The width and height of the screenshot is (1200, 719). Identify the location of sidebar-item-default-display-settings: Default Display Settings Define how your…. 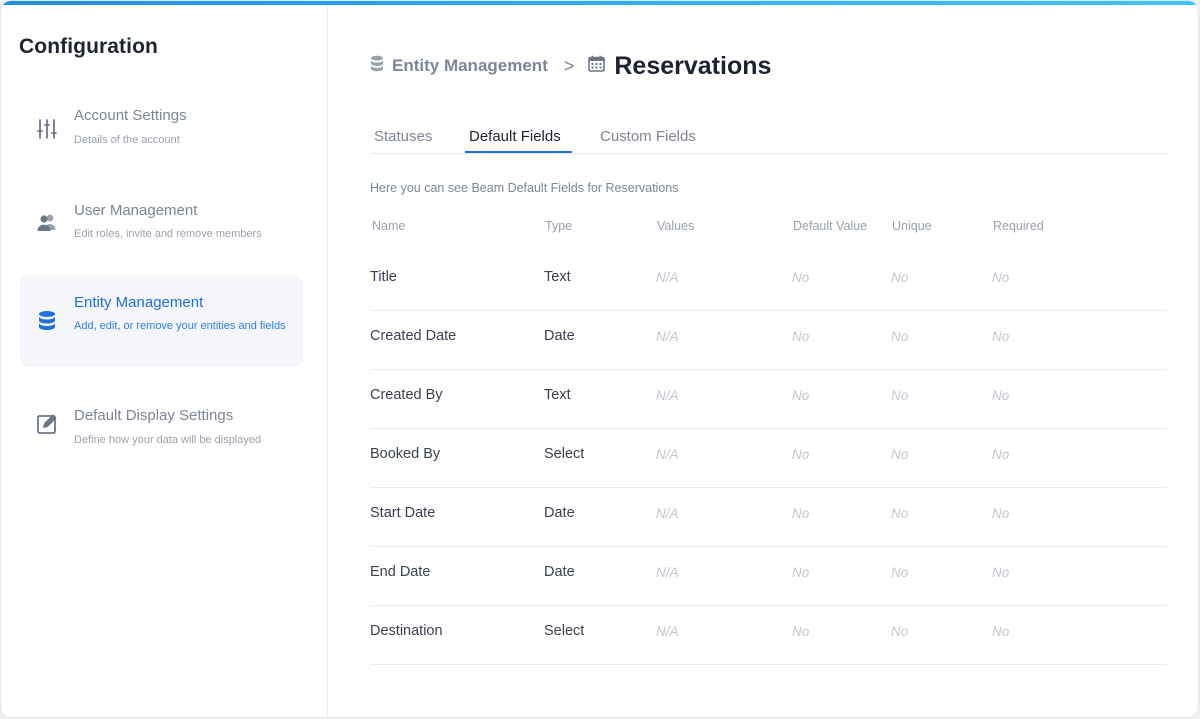
(161, 426).